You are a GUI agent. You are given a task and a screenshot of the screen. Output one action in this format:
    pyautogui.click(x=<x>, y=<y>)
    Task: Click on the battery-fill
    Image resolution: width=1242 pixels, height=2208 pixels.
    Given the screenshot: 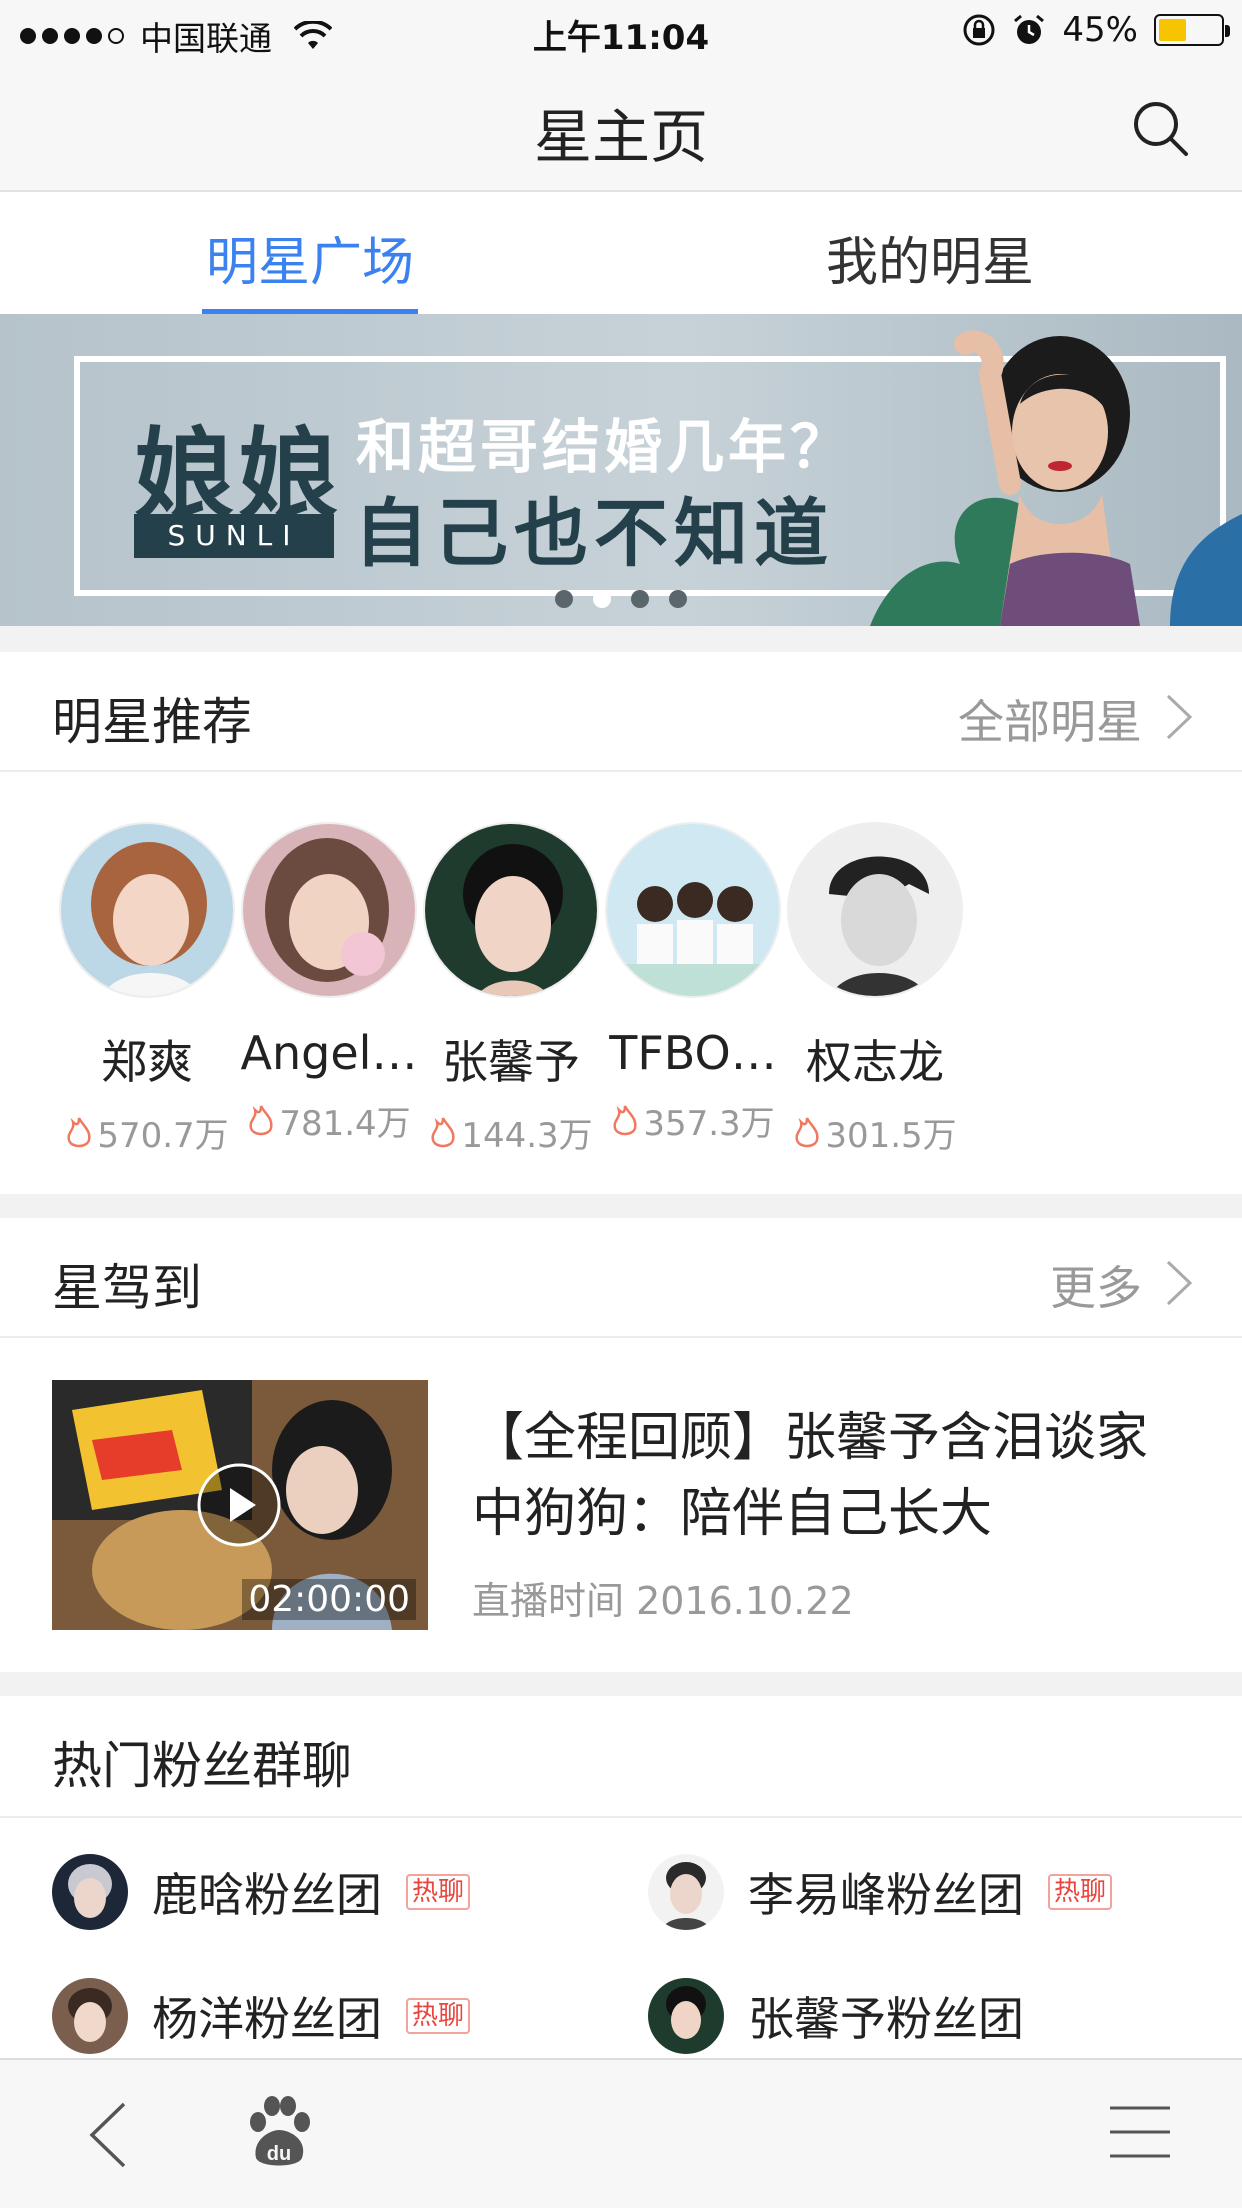 What is the action you would take?
    pyautogui.click(x=1172, y=30)
    